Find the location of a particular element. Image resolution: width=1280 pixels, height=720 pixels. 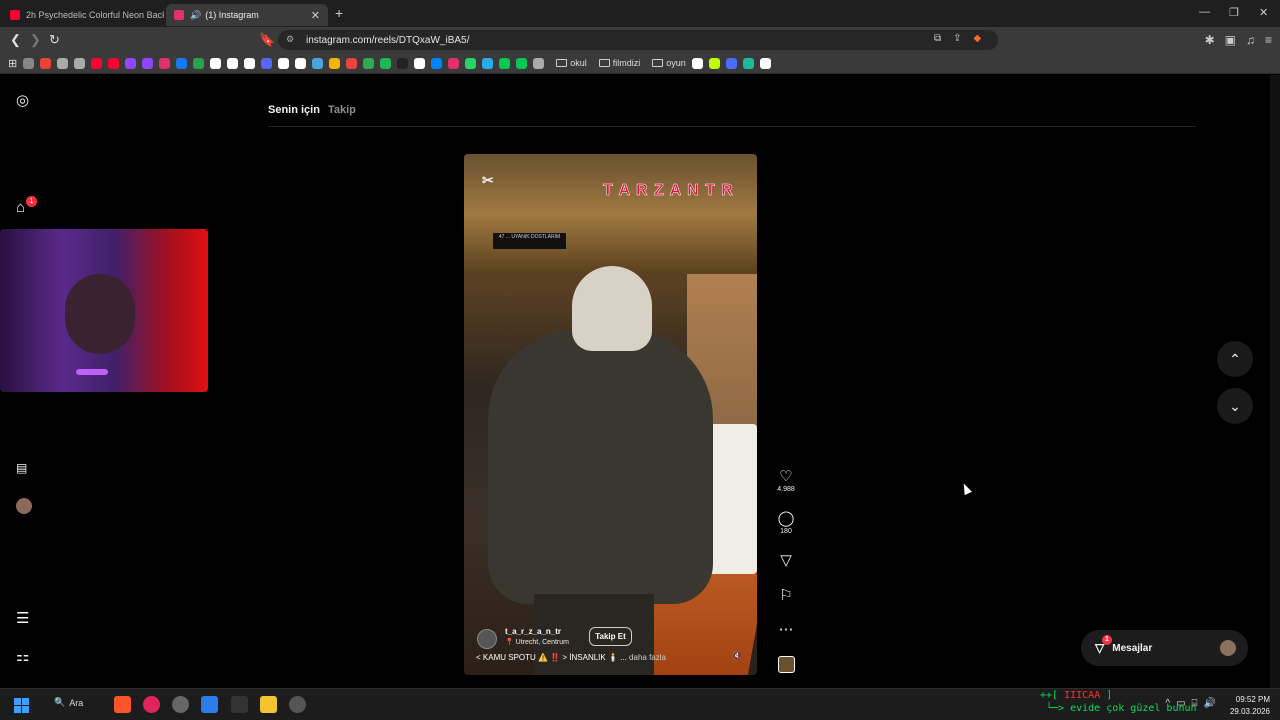

bookmark-folder: oyun is located at coordinates (669, 63).